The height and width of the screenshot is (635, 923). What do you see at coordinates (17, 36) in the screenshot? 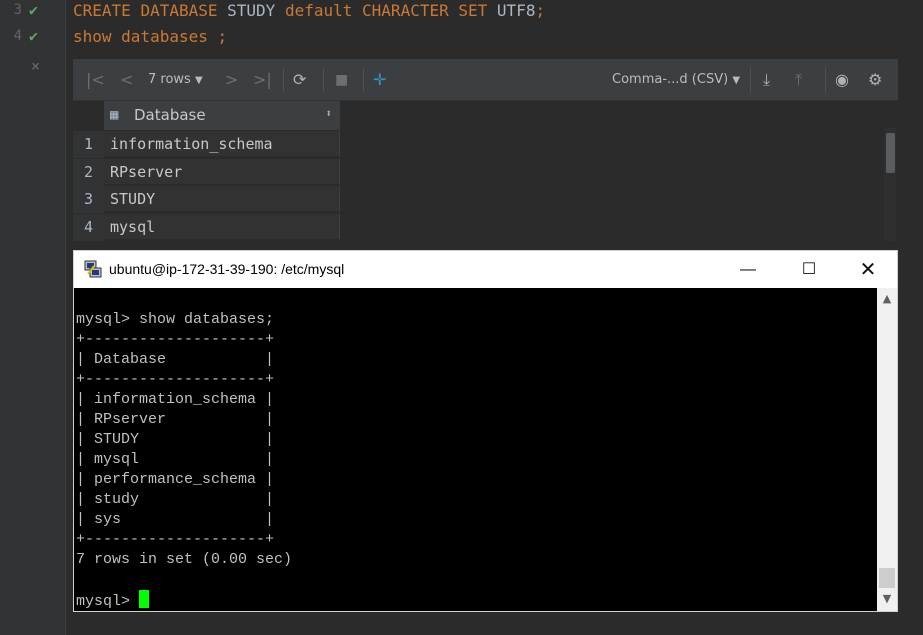
I see `line-number: 4` at bounding box center [17, 36].